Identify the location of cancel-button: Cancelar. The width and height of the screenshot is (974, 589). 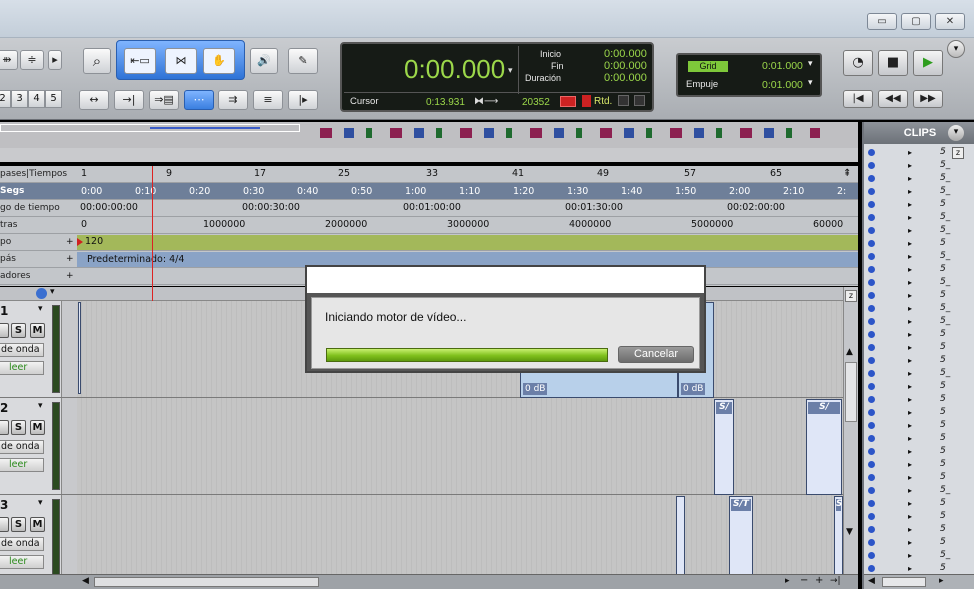
(656, 354).